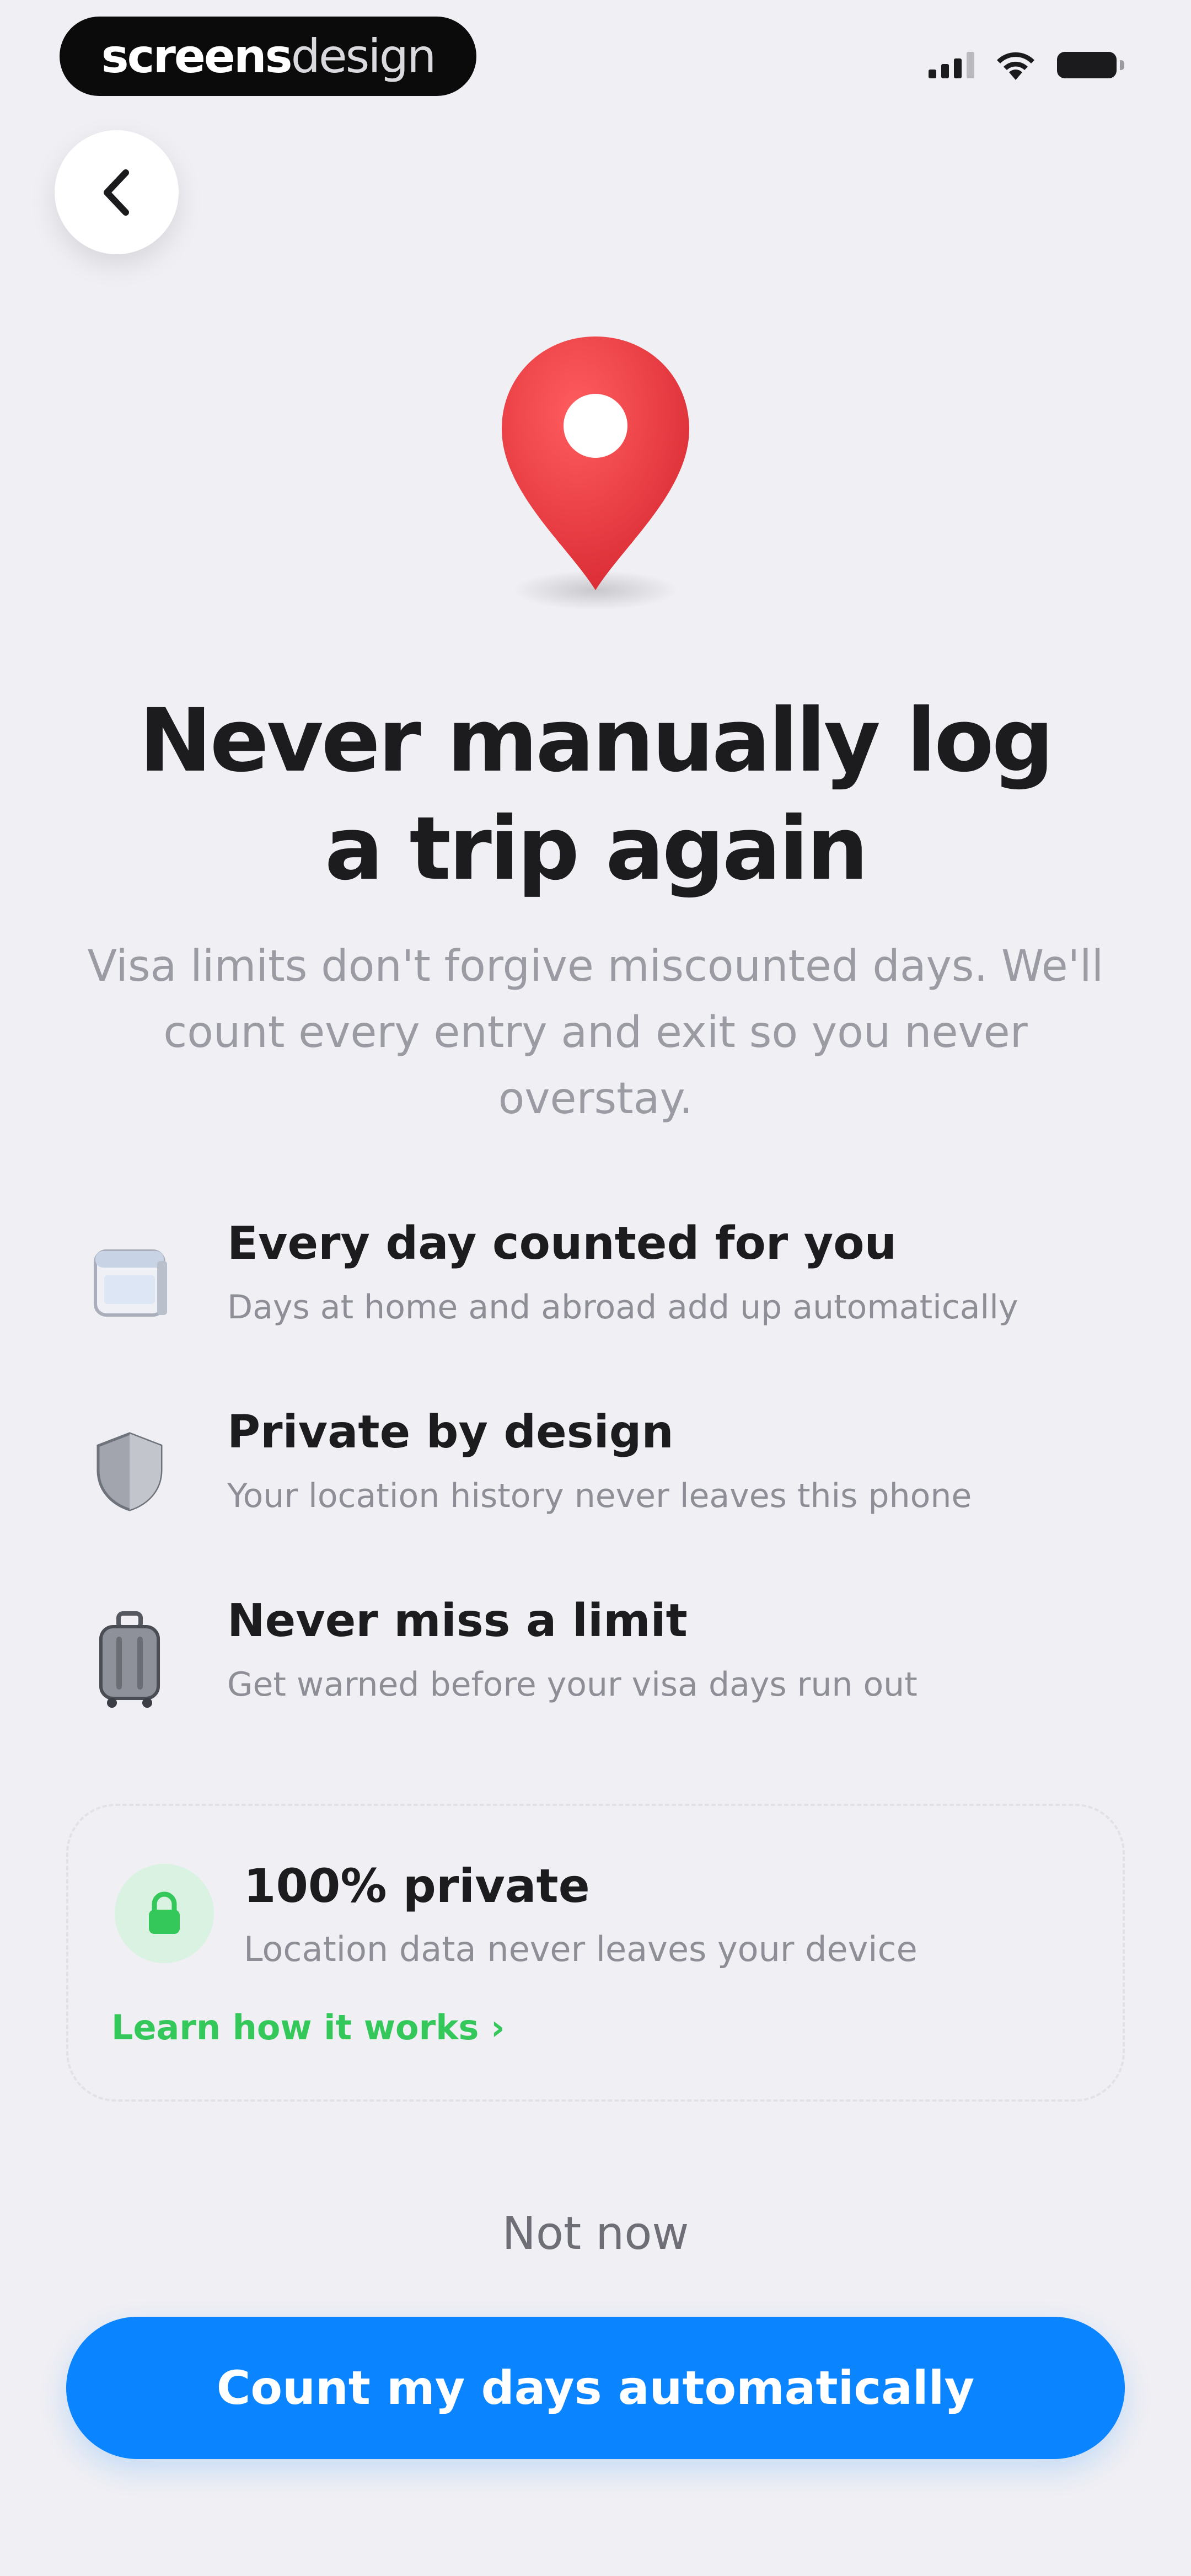 The height and width of the screenshot is (2576, 1191). I want to click on shield-icon, so click(129, 1471).